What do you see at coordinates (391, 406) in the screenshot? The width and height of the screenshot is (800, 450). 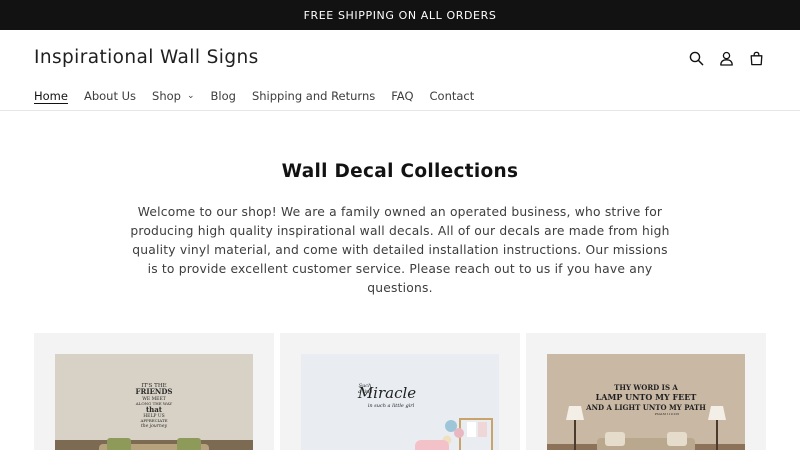 I see `decal-line: in such a little girl` at bounding box center [391, 406].